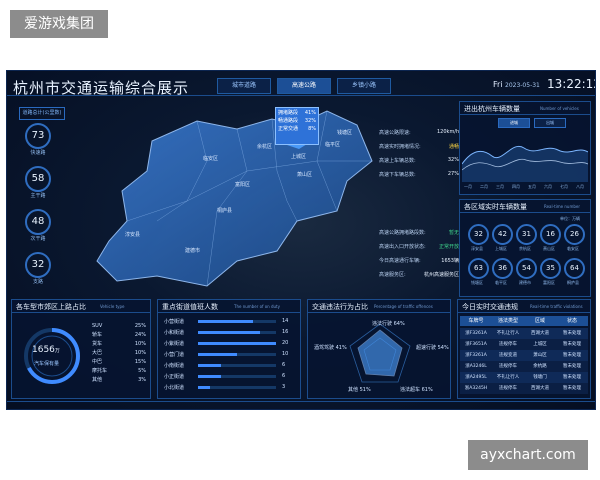 This screenshot has width=600, height=480. Describe the element at coordinates (38, 222) in the screenshot. I see `stat-ring-secondary-road: 48` at that location.